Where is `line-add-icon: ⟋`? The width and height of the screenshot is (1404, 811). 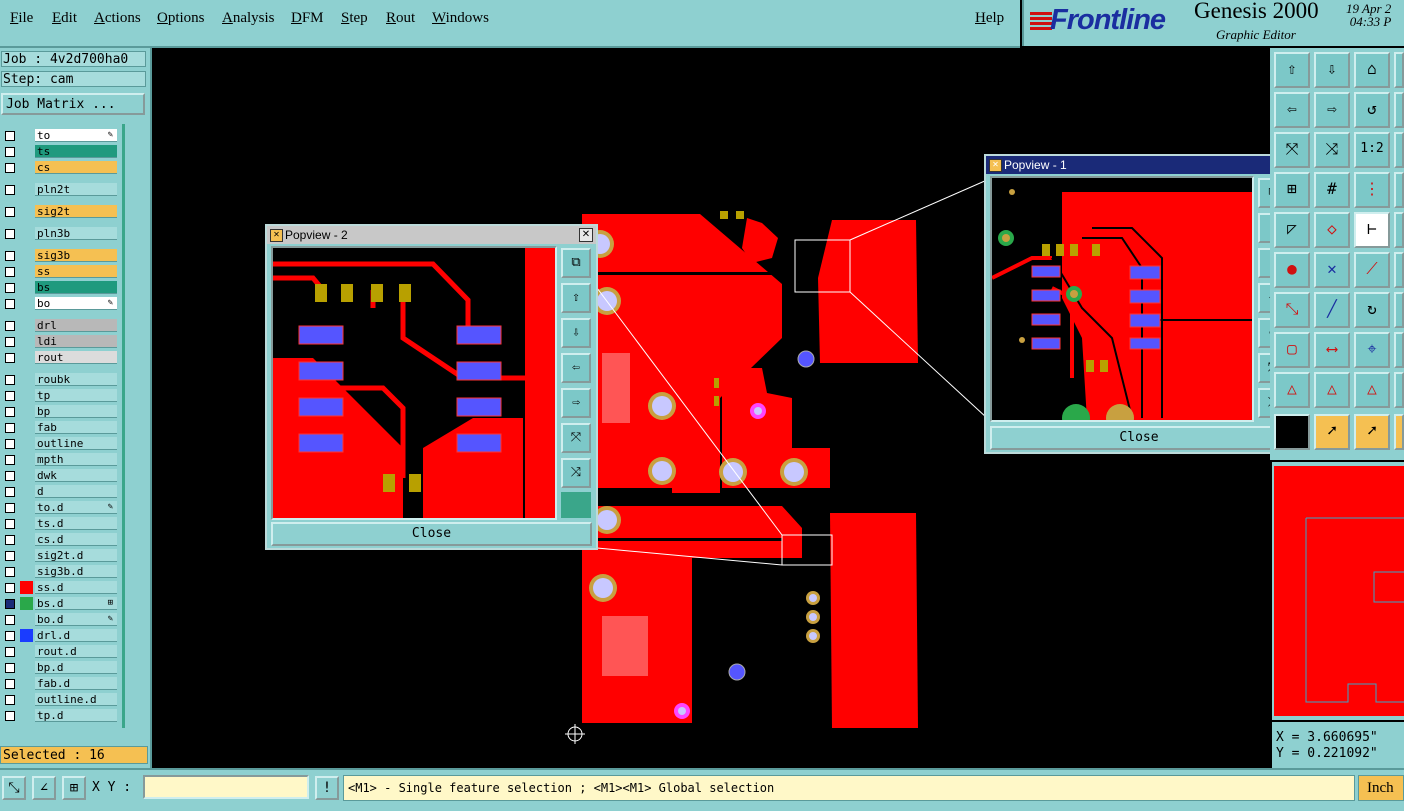
line-add-icon: ⟋ is located at coordinates (1372, 270).